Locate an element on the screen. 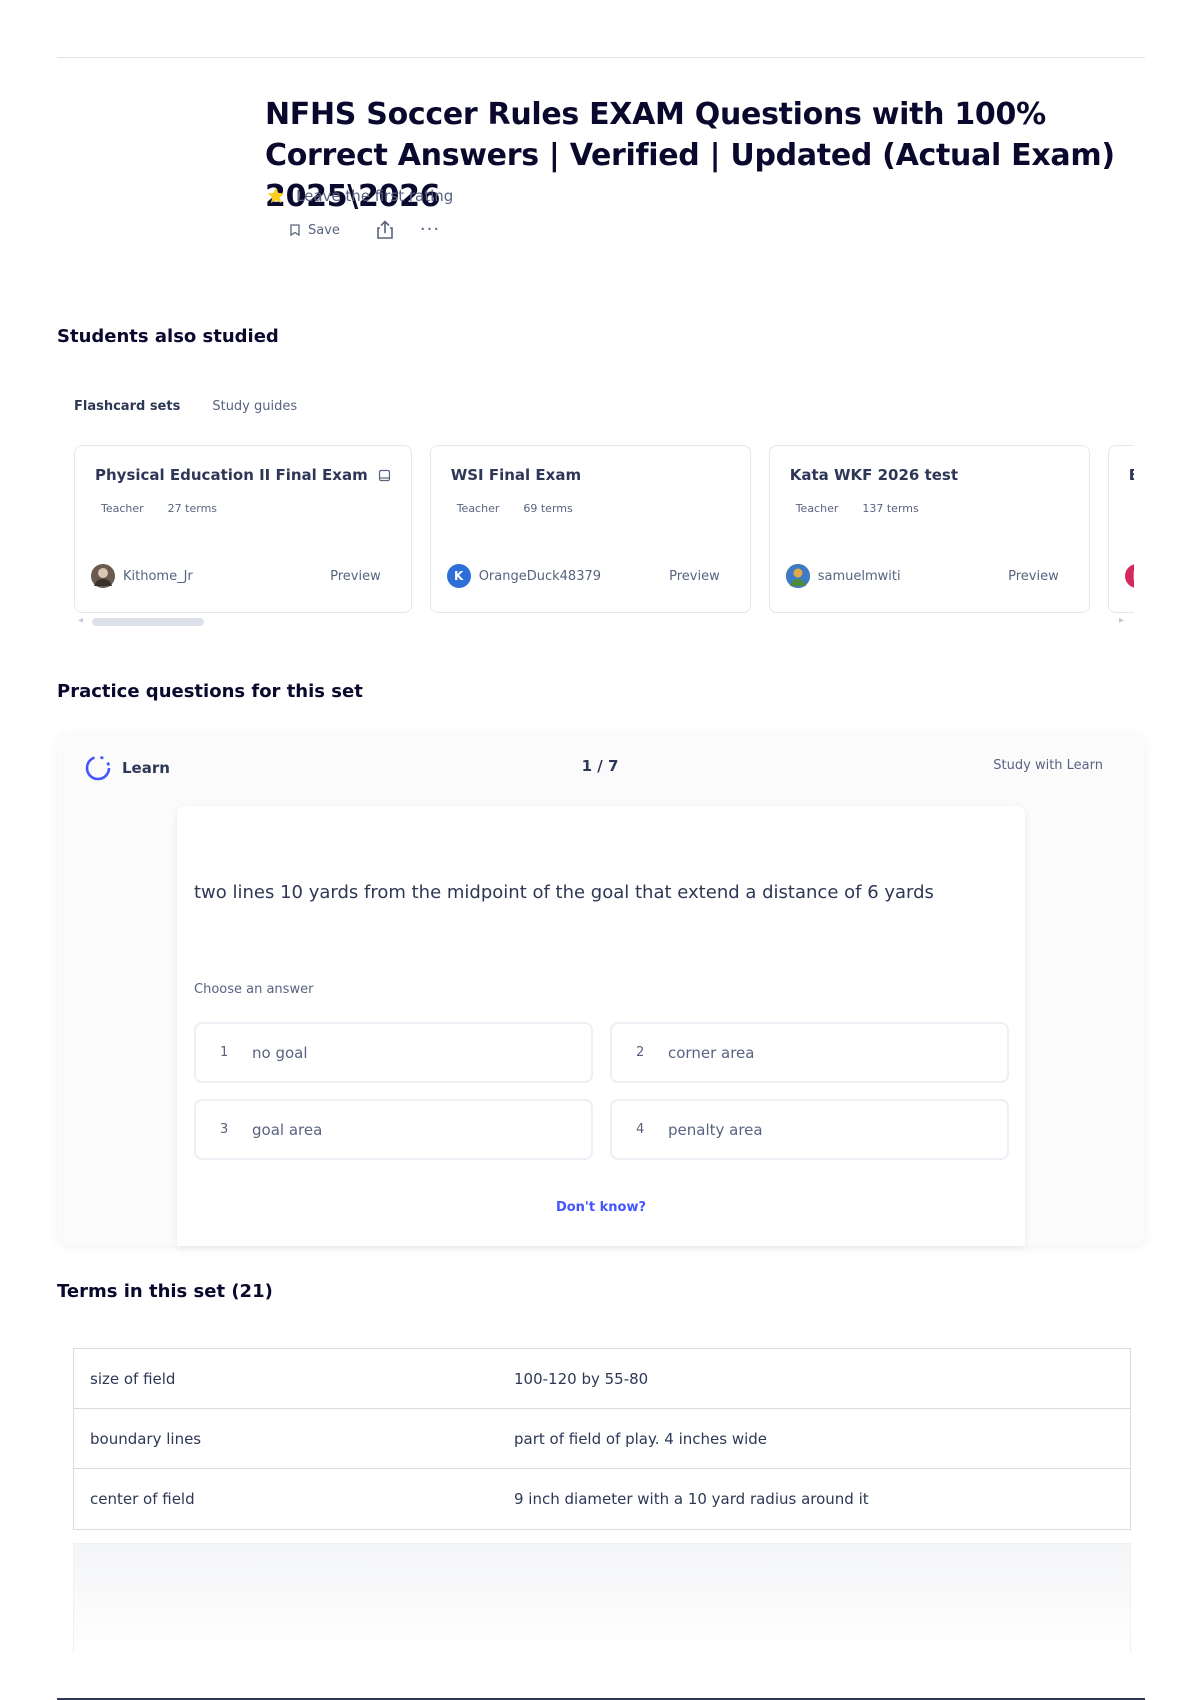 The height and width of the screenshot is (1700, 1200). rating-row: Leave the first rating is located at coordinates (359, 196).